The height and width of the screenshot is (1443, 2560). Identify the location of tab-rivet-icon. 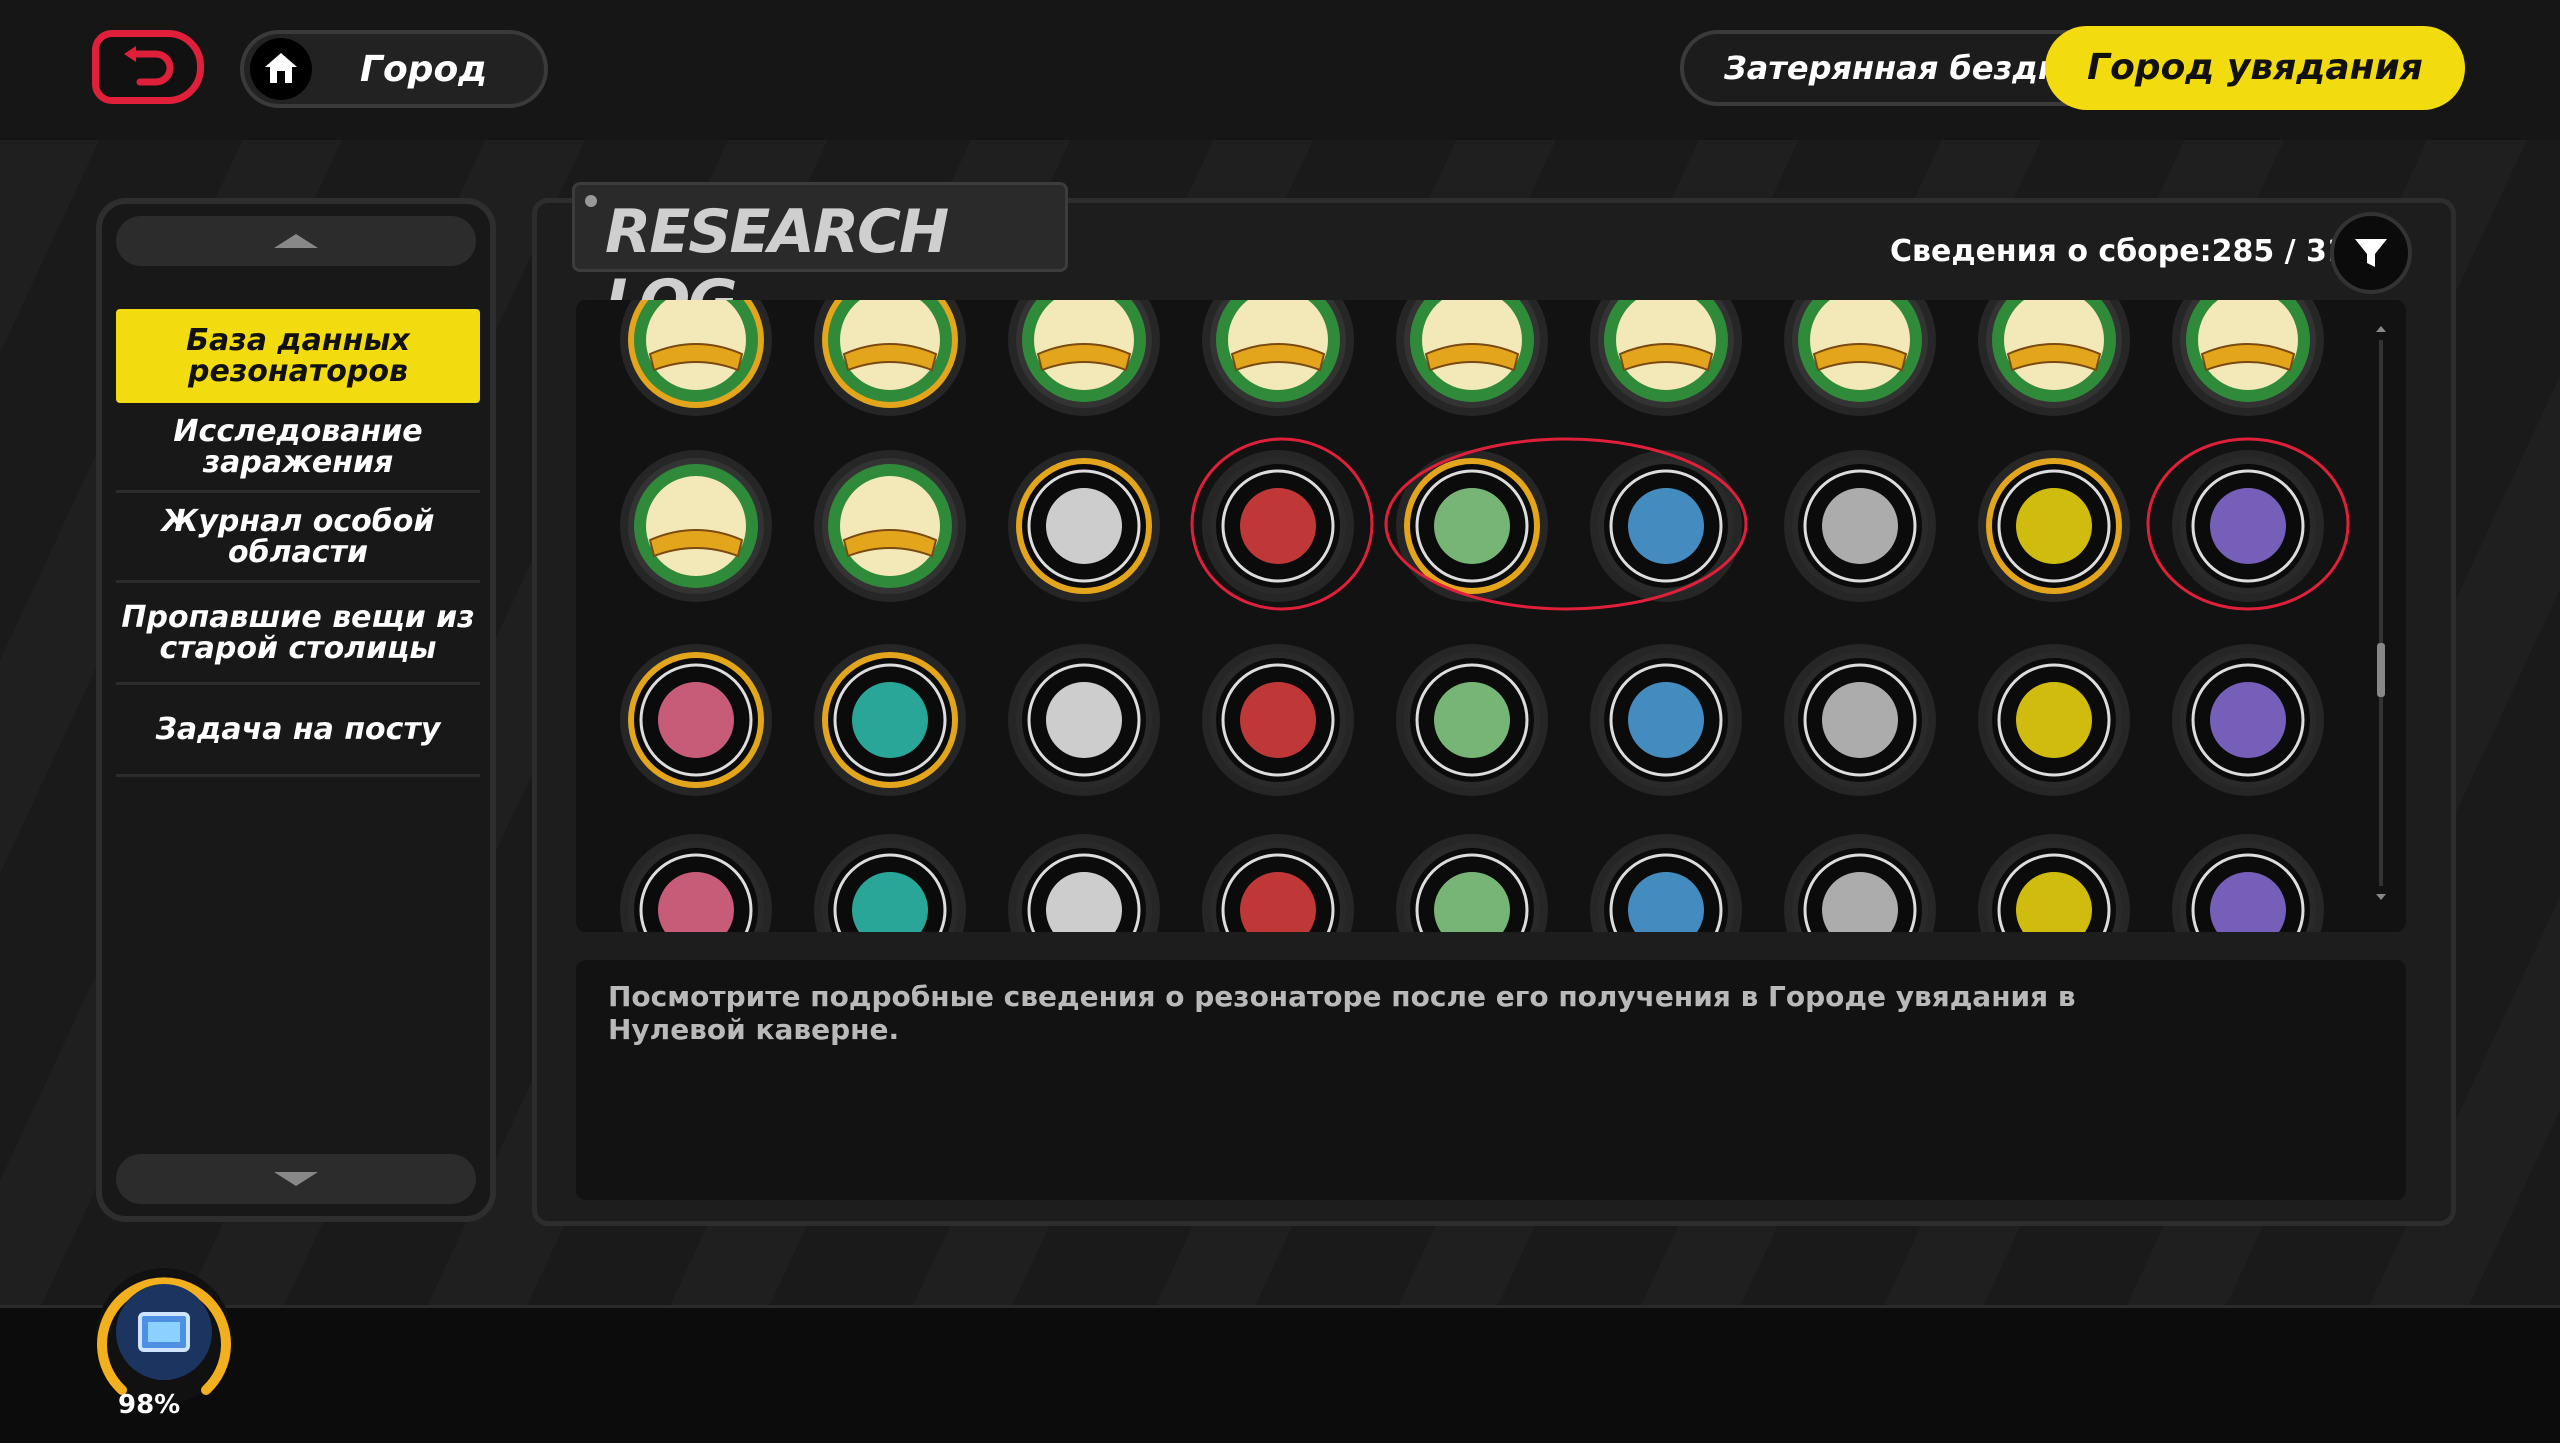
(591, 201).